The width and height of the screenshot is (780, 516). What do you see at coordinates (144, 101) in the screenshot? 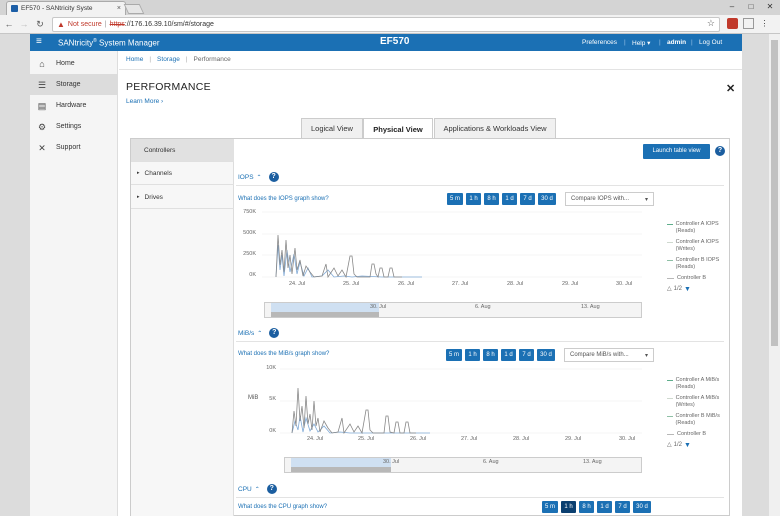
I see `learn-more-link: Learn More ›` at bounding box center [144, 101].